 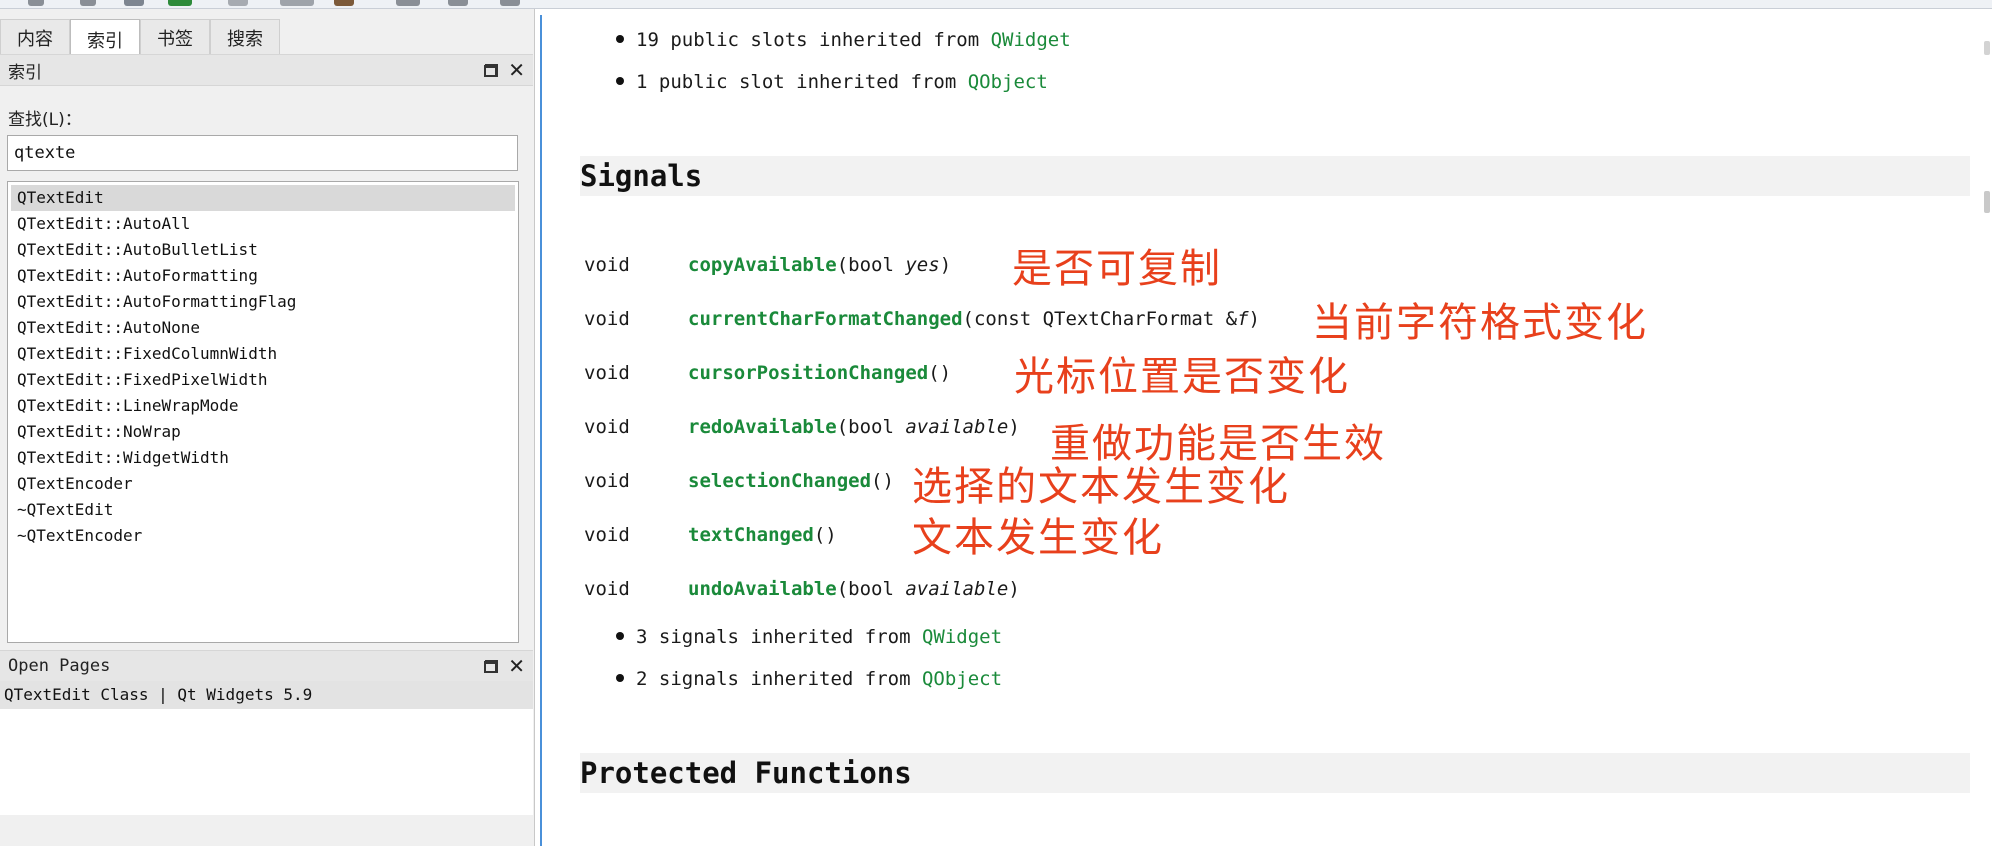 What do you see at coordinates (1275, 176) in the screenshot?
I see `section-heading-signals: Signals` at bounding box center [1275, 176].